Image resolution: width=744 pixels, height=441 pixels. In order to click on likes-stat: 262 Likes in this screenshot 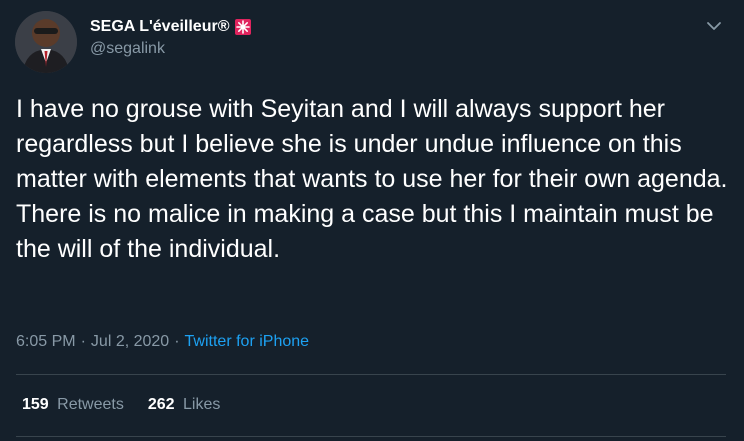, I will do `click(184, 405)`.